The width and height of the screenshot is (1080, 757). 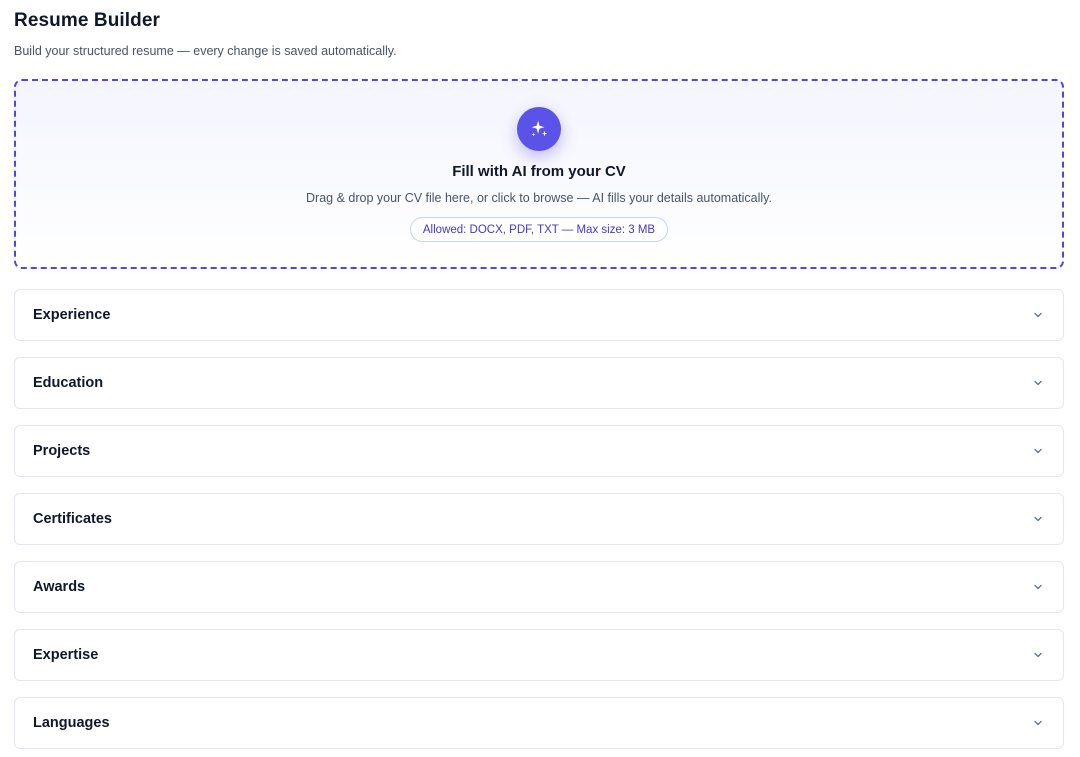 I want to click on section-label: Certificates, so click(x=72, y=519).